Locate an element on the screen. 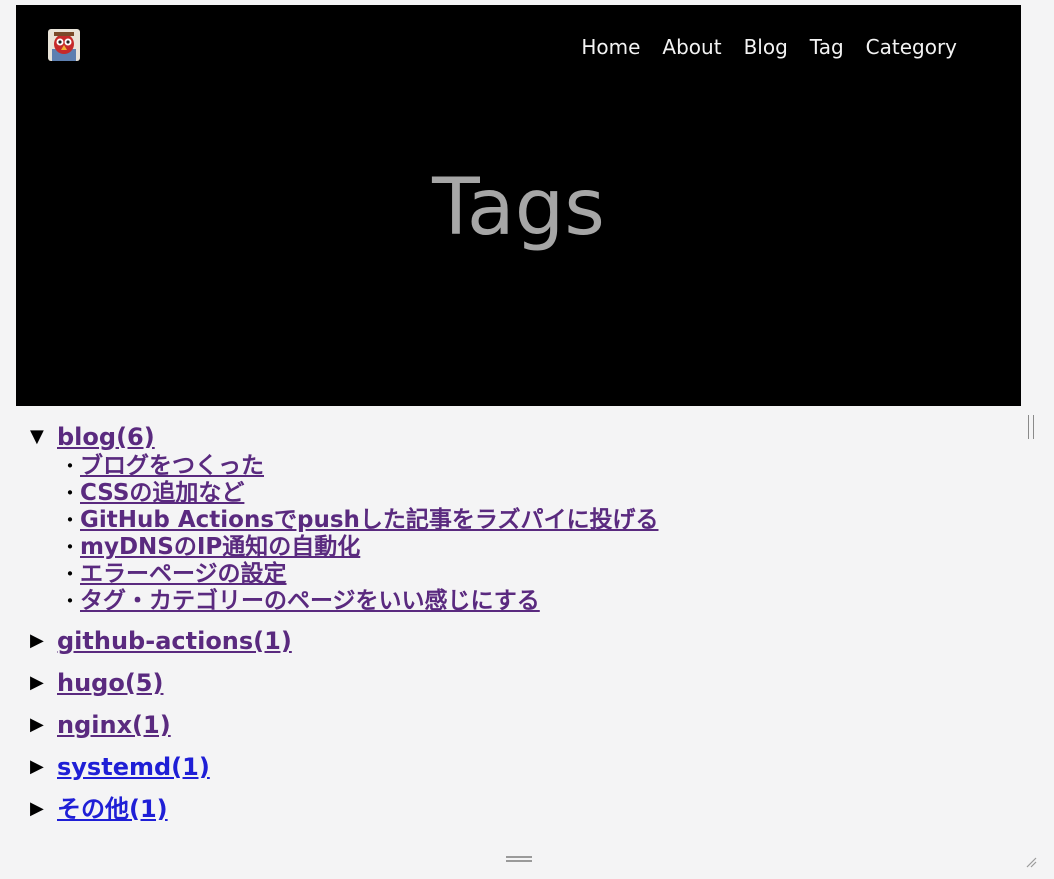 This screenshot has width=1054, height=879. tag-group-hugo: ▶ hugo(5) is located at coordinates (520, 683).